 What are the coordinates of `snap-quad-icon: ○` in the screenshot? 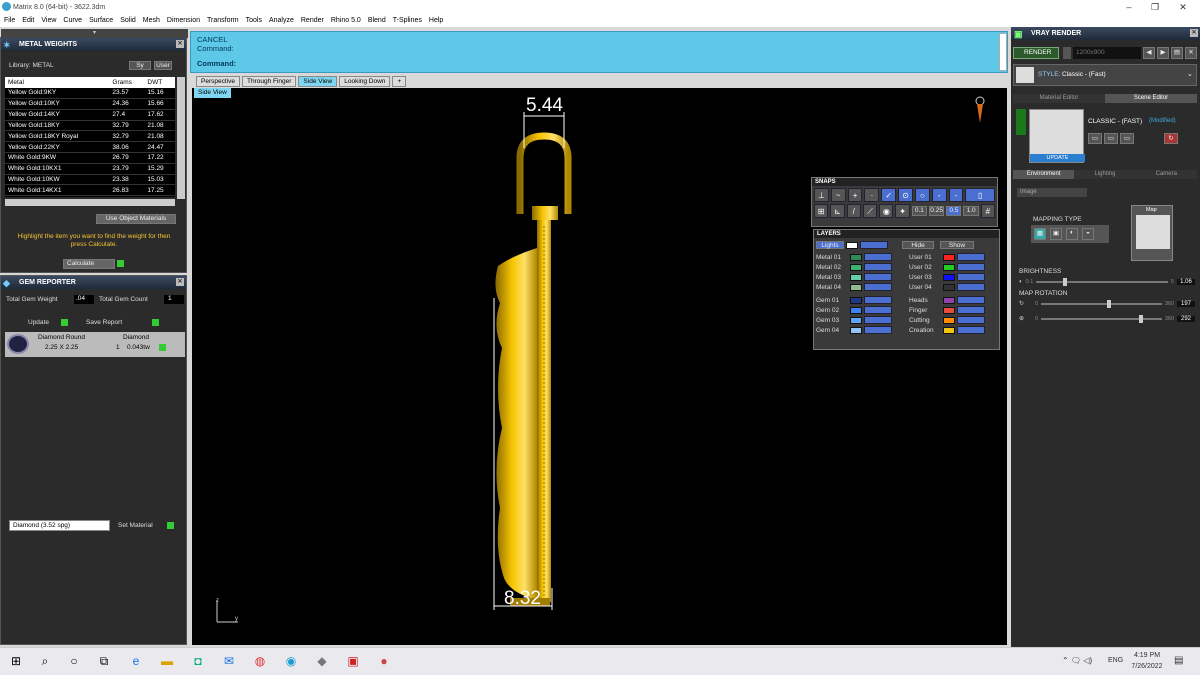 It's located at (922, 195).